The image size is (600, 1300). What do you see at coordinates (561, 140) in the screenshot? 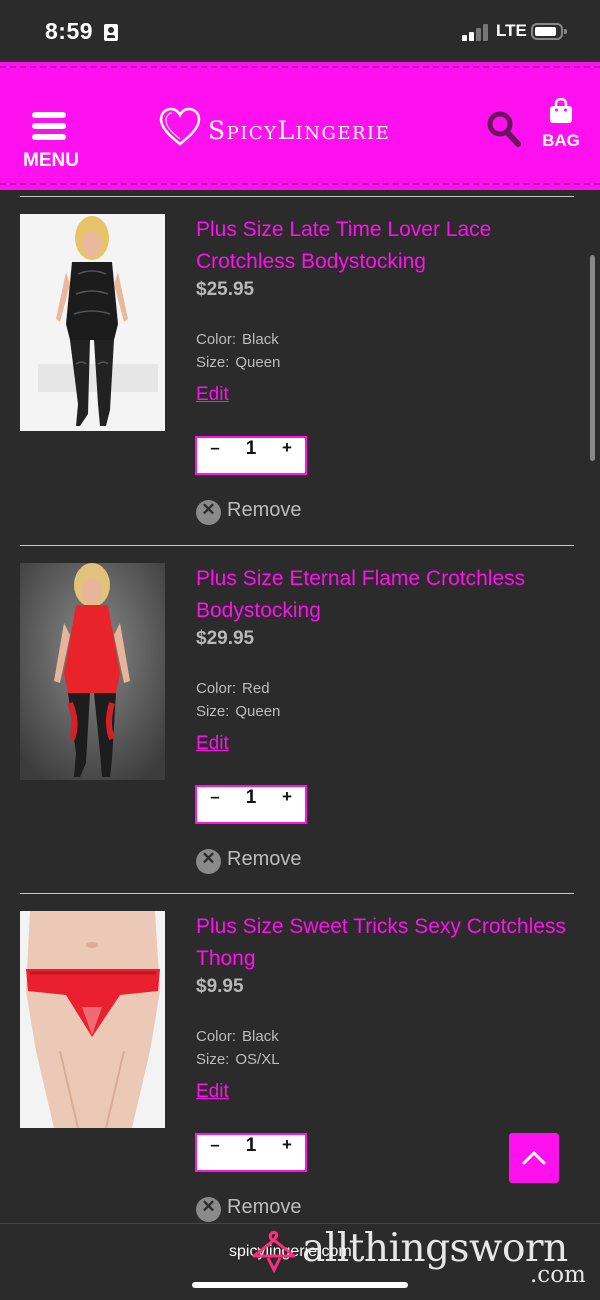
I see `bag-label: BAG` at bounding box center [561, 140].